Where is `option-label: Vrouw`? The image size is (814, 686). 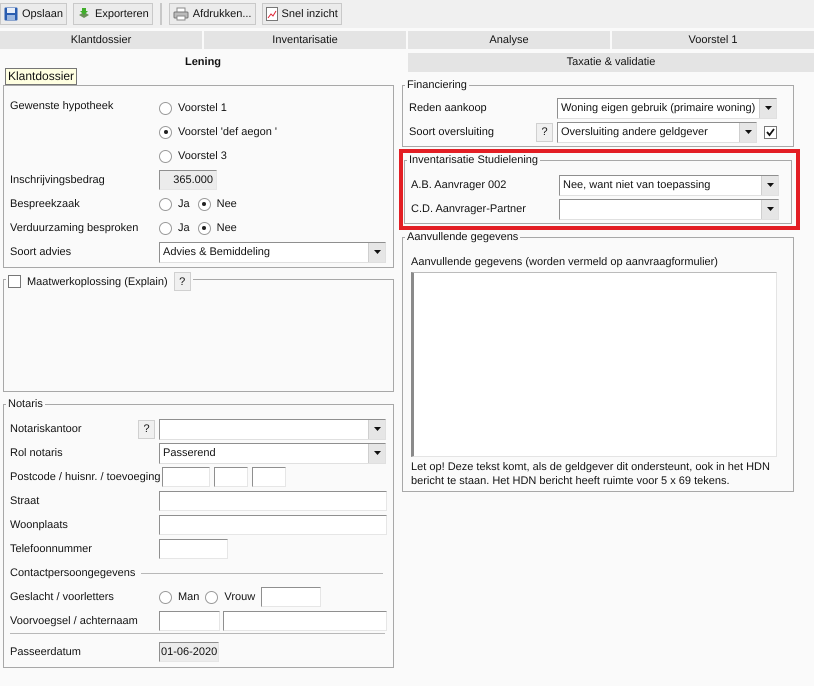
option-label: Vrouw is located at coordinates (240, 597).